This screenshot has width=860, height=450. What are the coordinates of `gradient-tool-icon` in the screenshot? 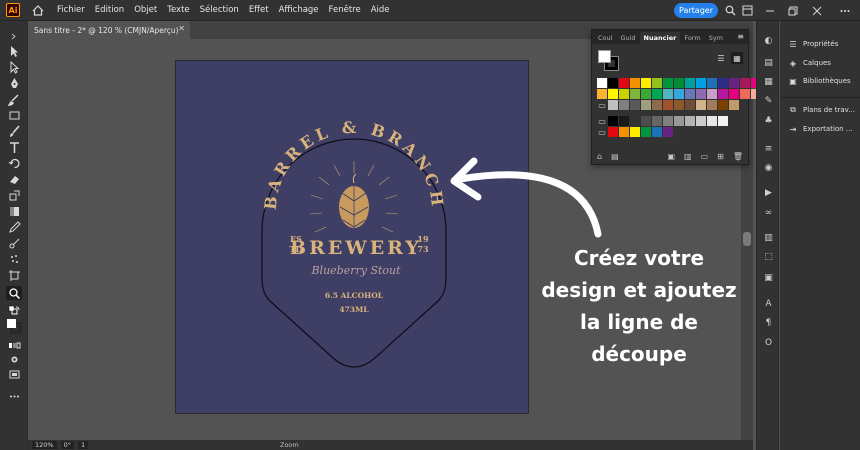 It's located at (14, 211).